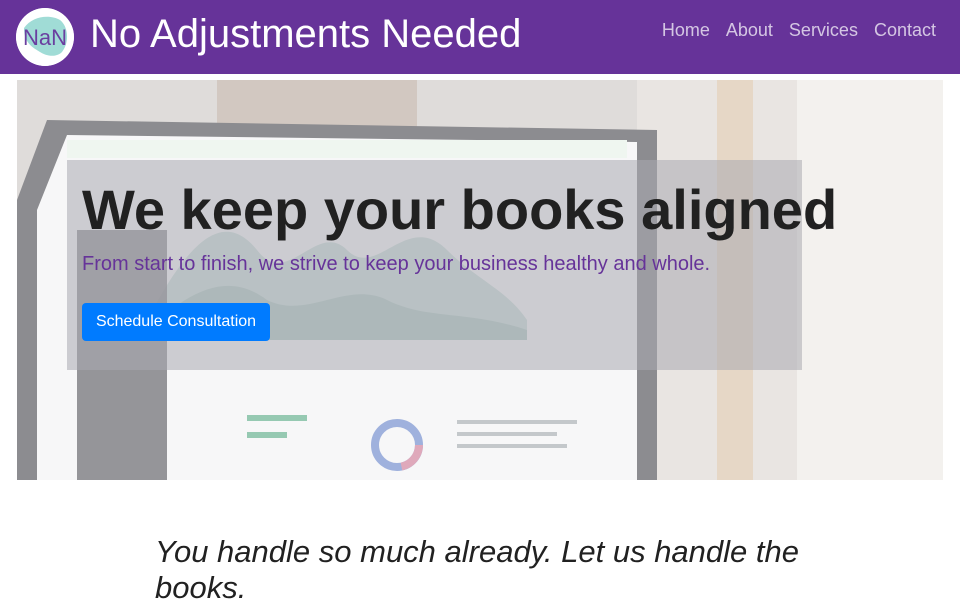 The height and width of the screenshot is (600, 960). What do you see at coordinates (176, 322) in the screenshot?
I see `schedule-consultation-button: Schedule Consultation` at bounding box center [176, 322].